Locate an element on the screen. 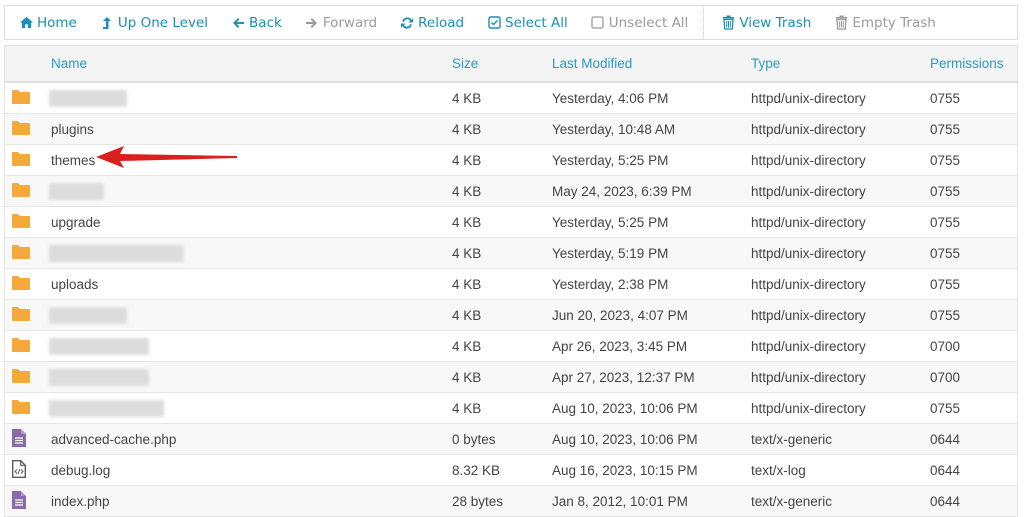 This screenshot has width=1024, height=517. column-header-name: Name is located at coordinates (249, 64).